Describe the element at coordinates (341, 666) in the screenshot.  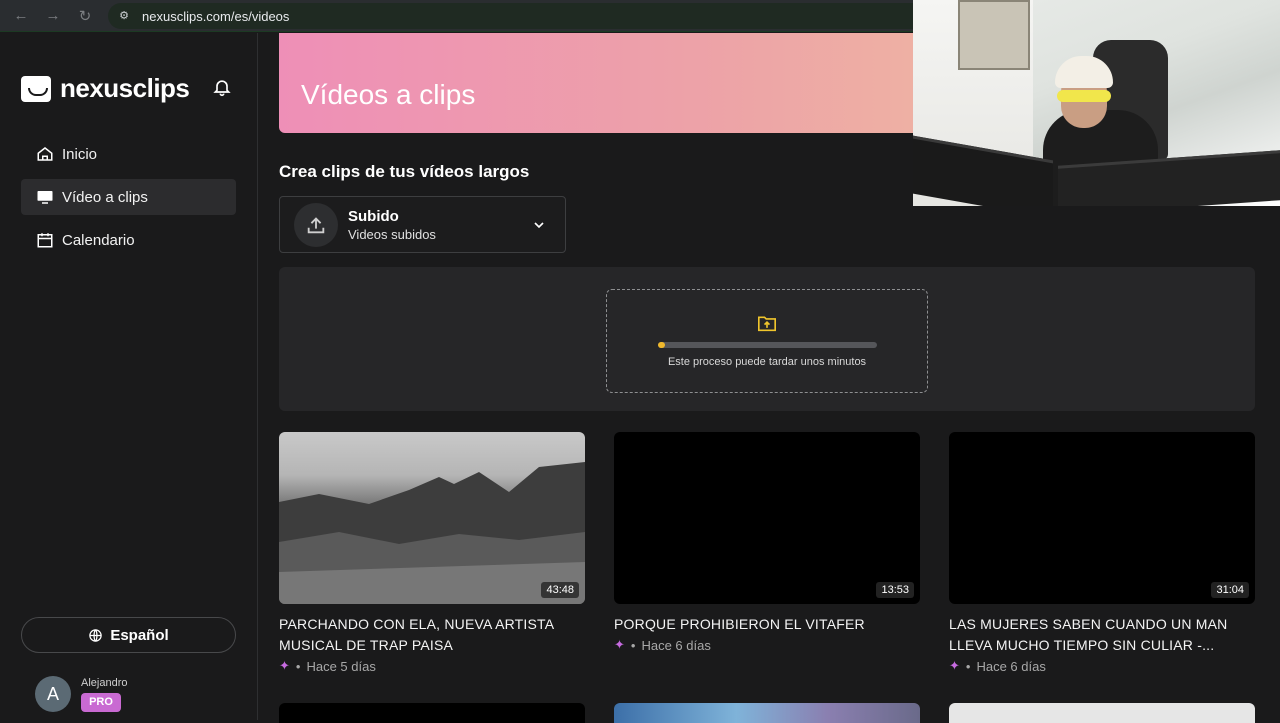
I see `video-age: Hace 5 días` at that location.